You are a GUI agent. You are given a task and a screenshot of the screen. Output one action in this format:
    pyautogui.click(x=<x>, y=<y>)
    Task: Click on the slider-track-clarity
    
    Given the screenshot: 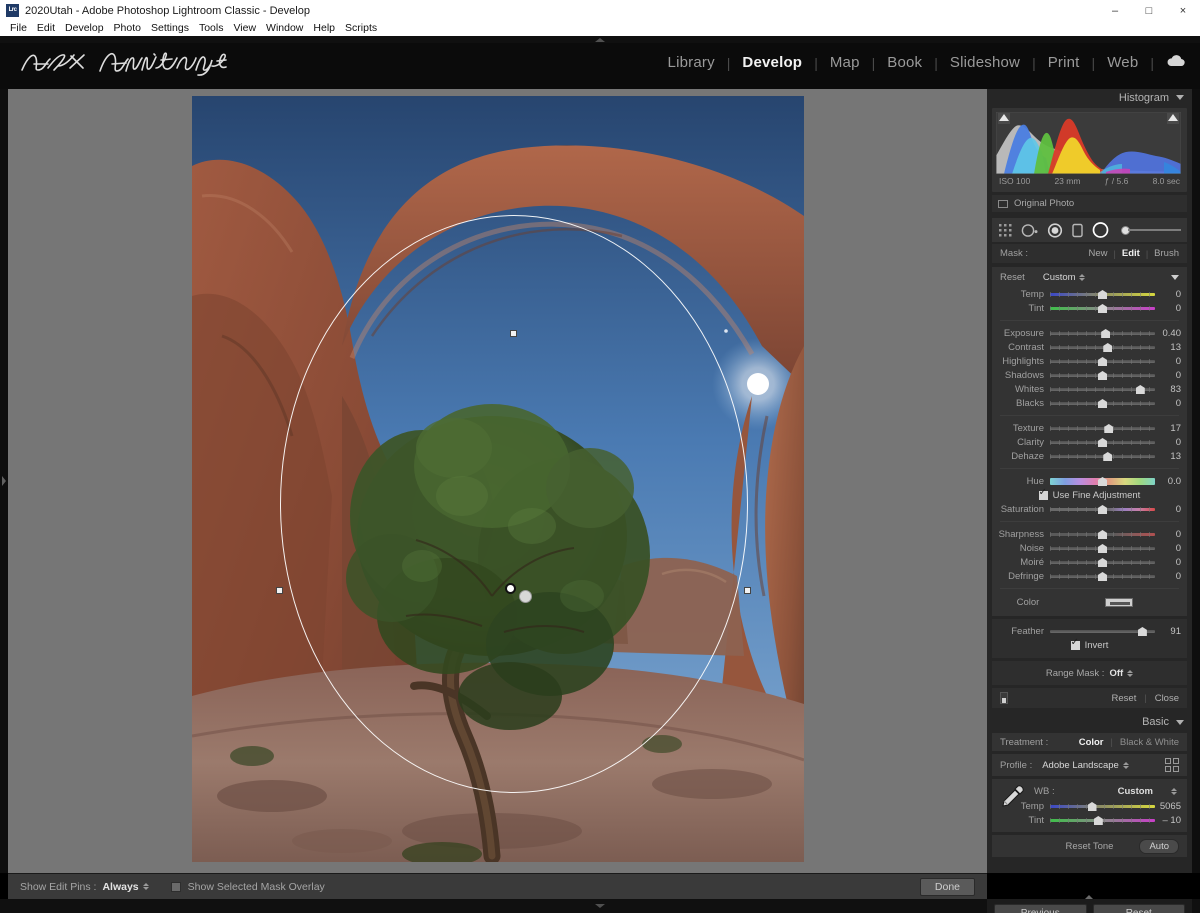 What is the action you would take?
    pyautogui.click(x=1102, y=442)
    